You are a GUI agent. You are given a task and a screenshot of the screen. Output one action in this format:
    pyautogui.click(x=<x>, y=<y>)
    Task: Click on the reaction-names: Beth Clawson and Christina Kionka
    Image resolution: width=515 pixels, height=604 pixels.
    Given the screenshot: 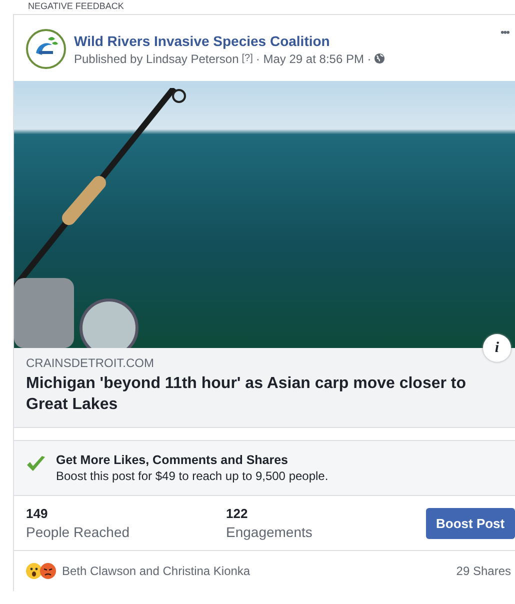 What is the action you would take?
    pyautogui.click(x=156, y=571)
    